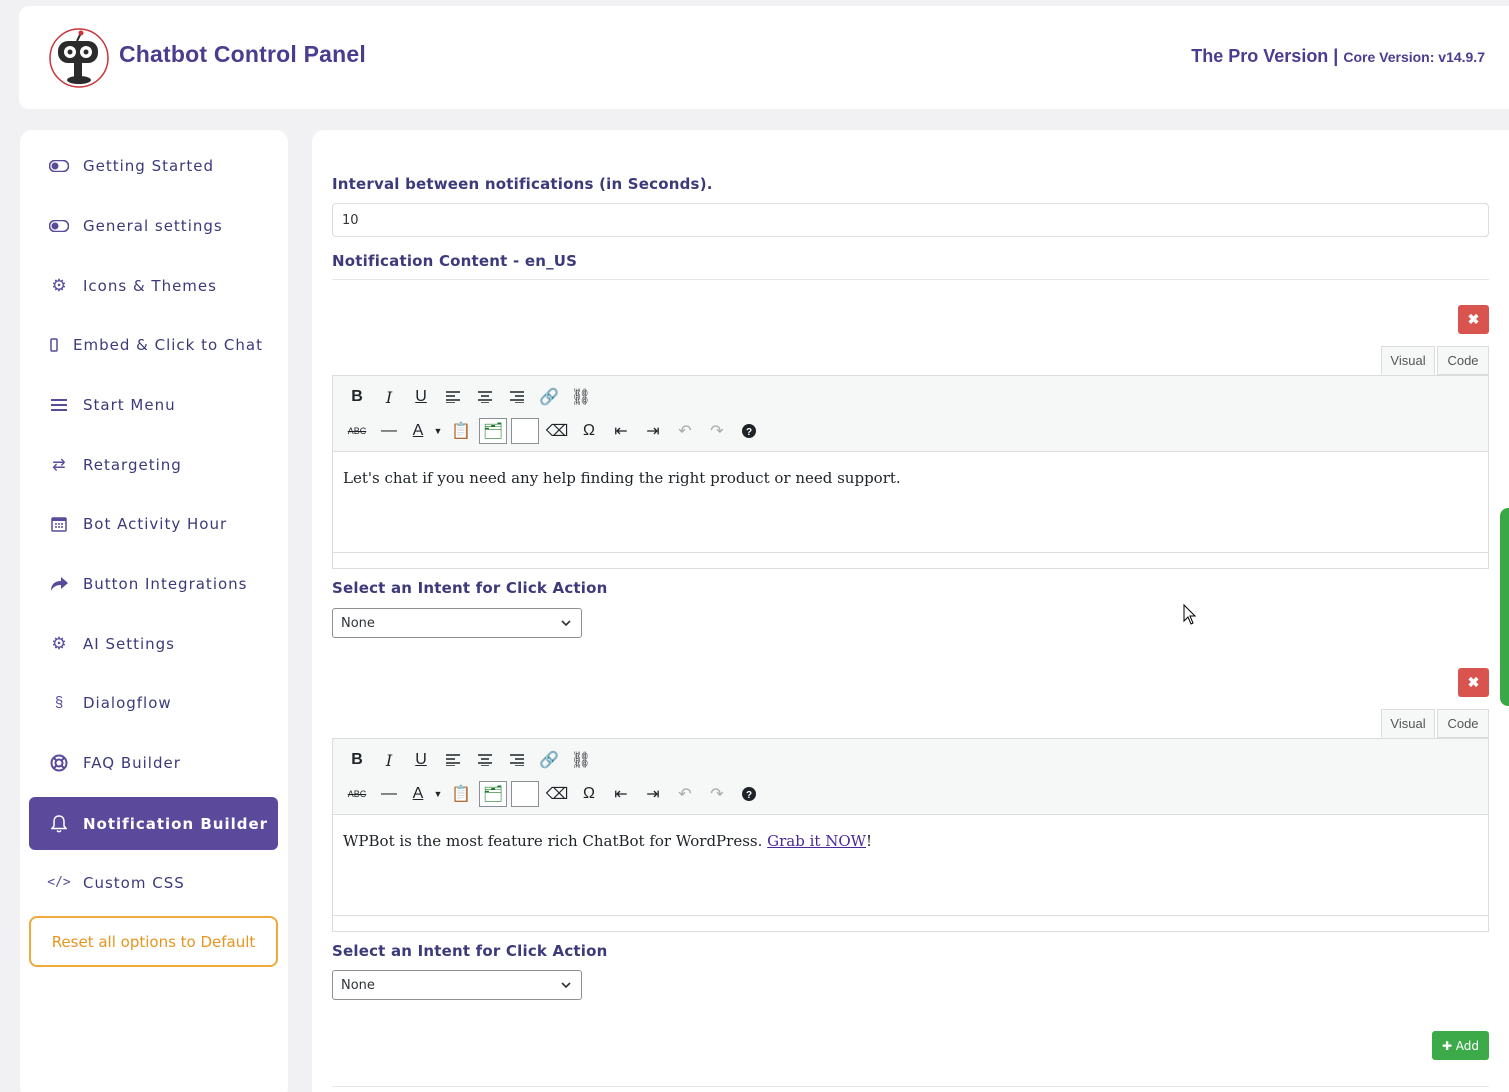  Describe the element at coordinates (176, 823) in the screenshot. I see `sidebar-item-label: Notification Builder` at that location.